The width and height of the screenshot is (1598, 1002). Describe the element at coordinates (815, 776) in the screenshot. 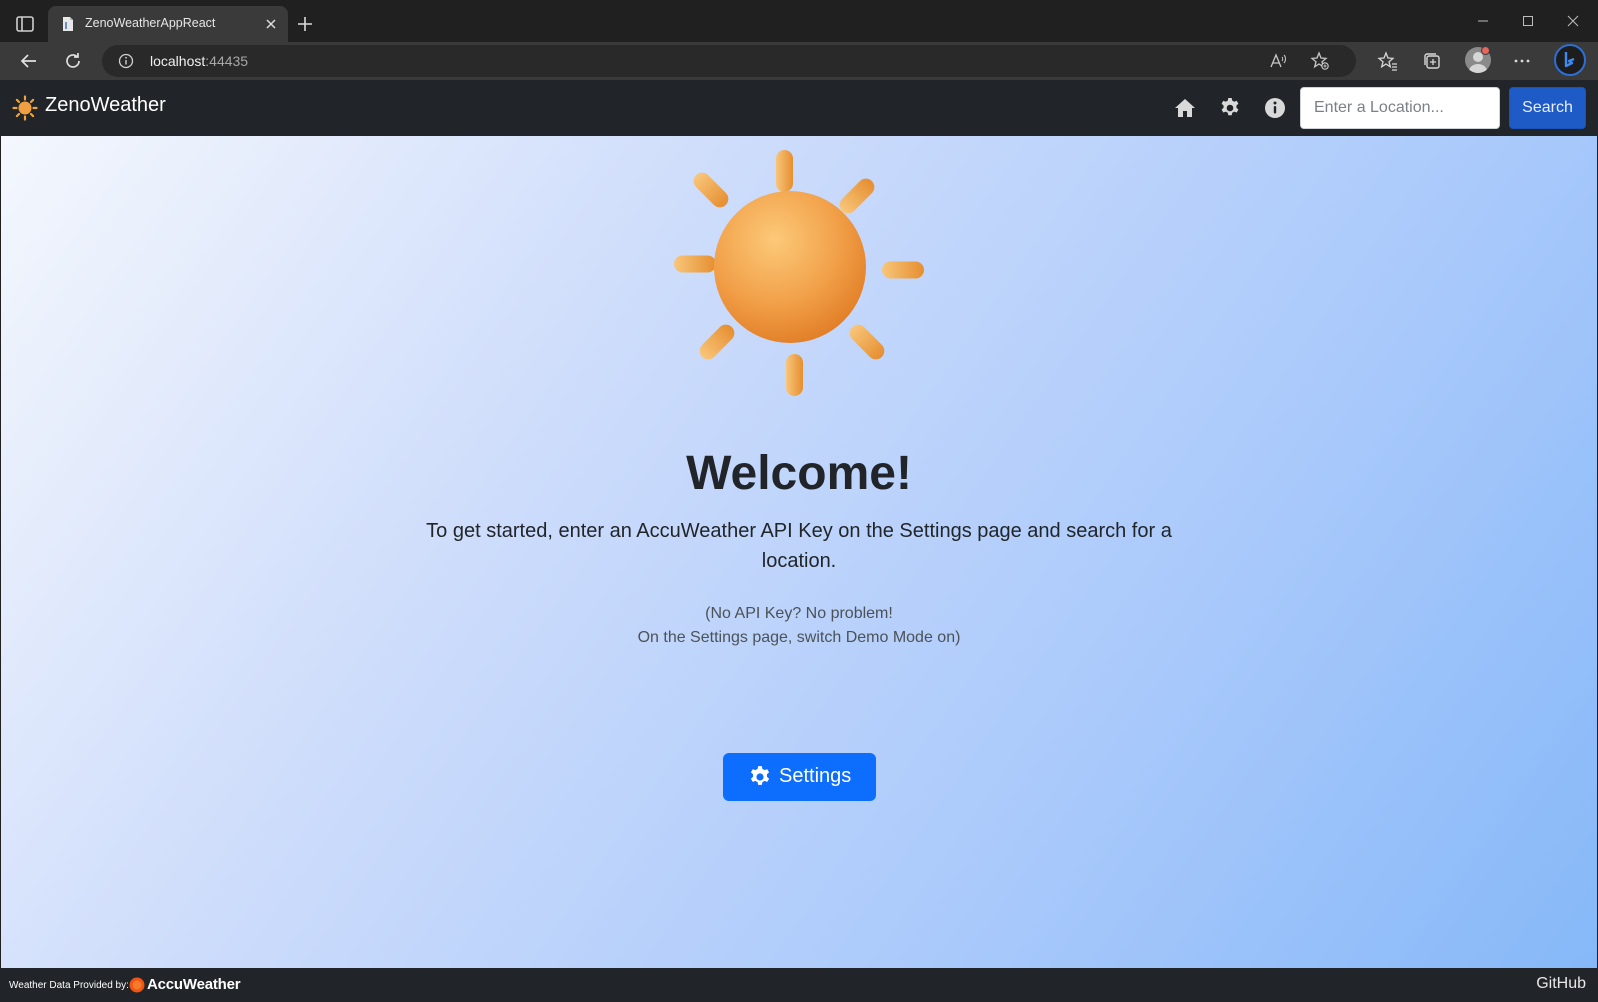

I see `settings-button-label: Settings` at that location.